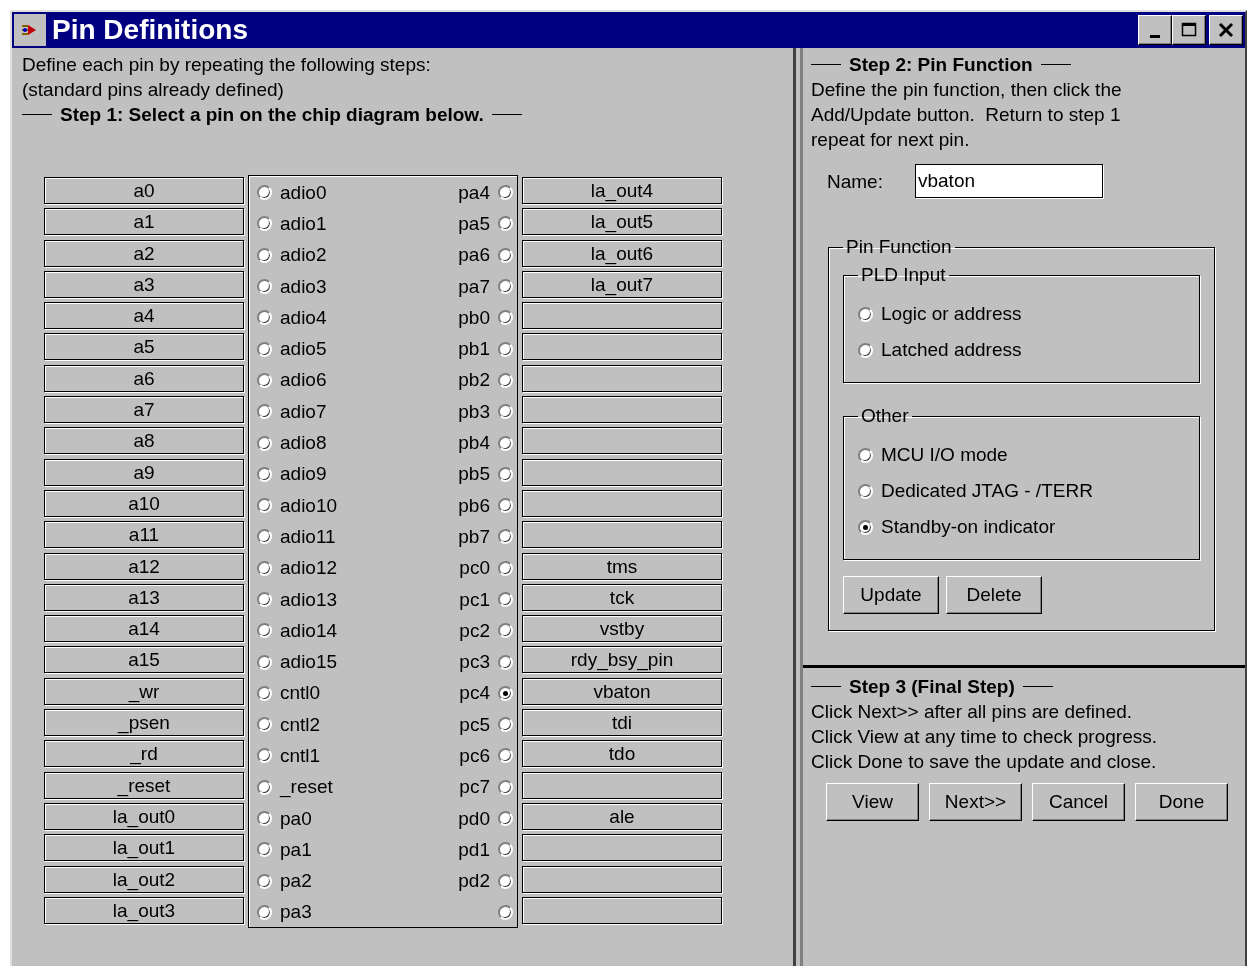 The width and height of the screenshot is (1251, 966). Describe the element at coordinates (1008, 181) in the screenshot. I see `name-field: vbaton` at that location.